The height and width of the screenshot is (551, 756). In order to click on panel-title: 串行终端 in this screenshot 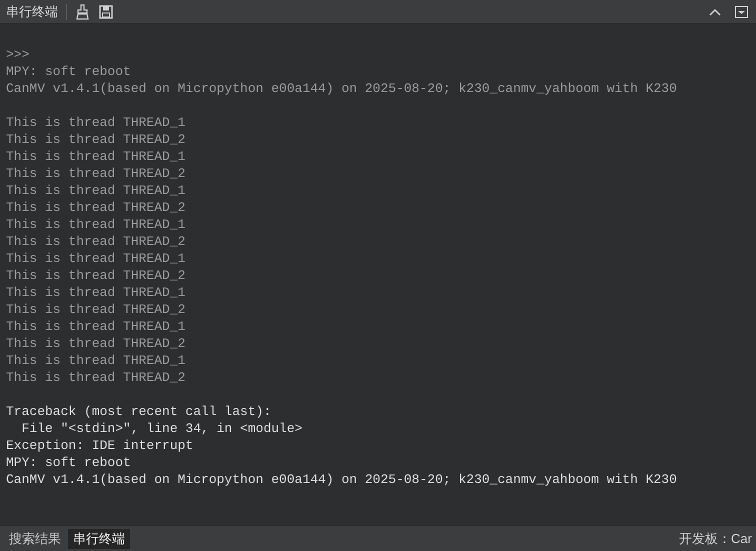, I will do `click(32, 11)`.